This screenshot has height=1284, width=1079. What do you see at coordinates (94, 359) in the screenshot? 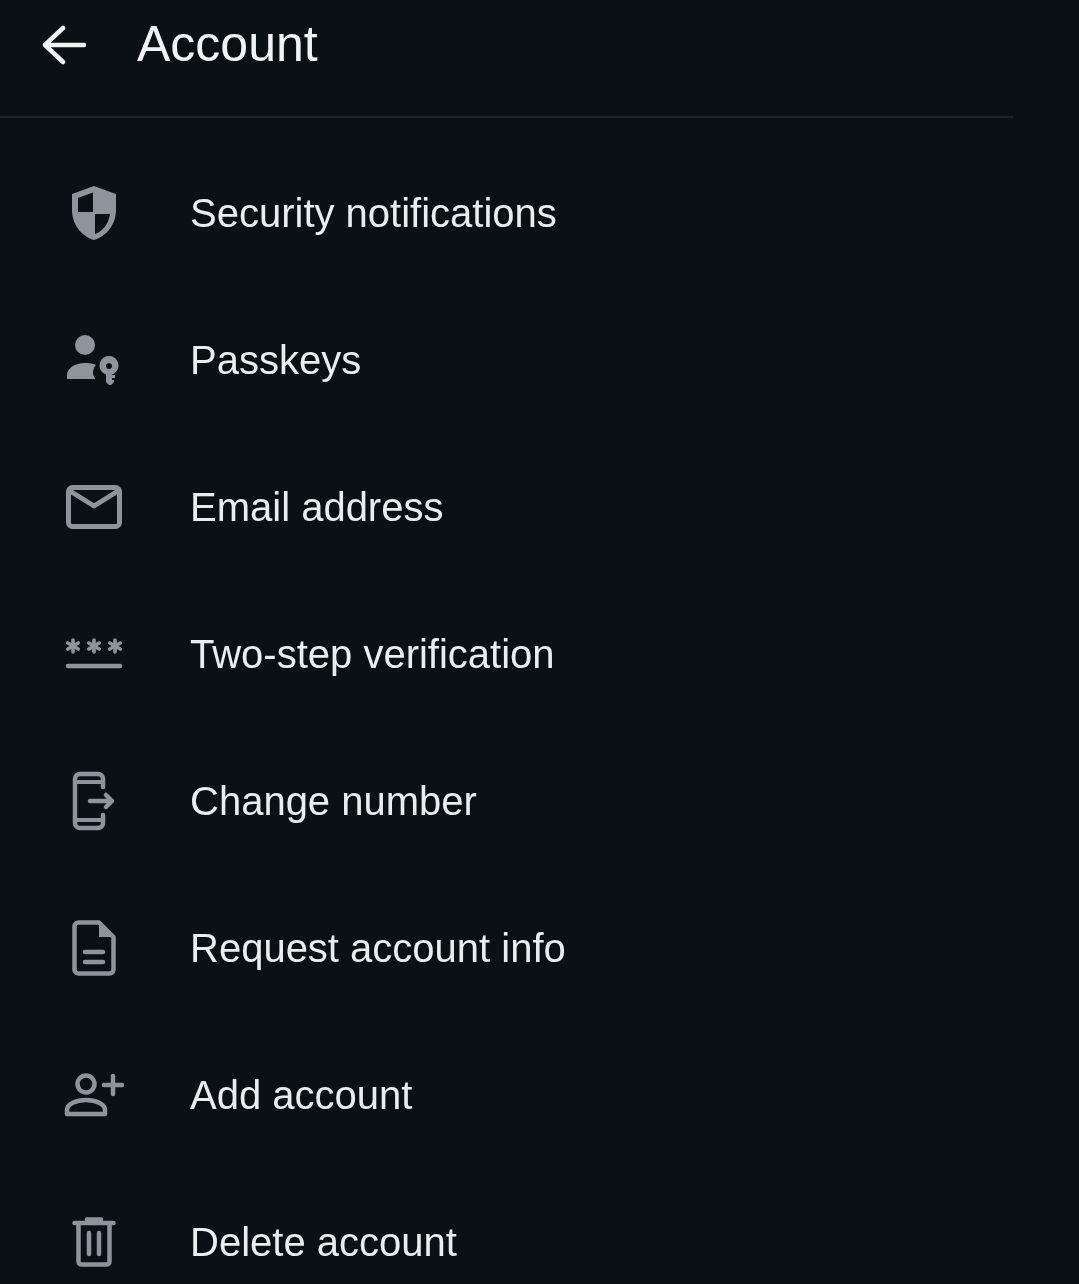
I see `person-key-icon` at bounding box center [94, 359].